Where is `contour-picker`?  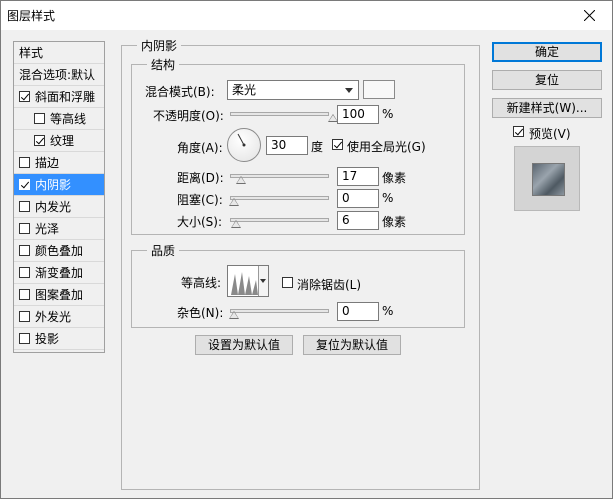
contour-picker is located at coordinates (248, 281).